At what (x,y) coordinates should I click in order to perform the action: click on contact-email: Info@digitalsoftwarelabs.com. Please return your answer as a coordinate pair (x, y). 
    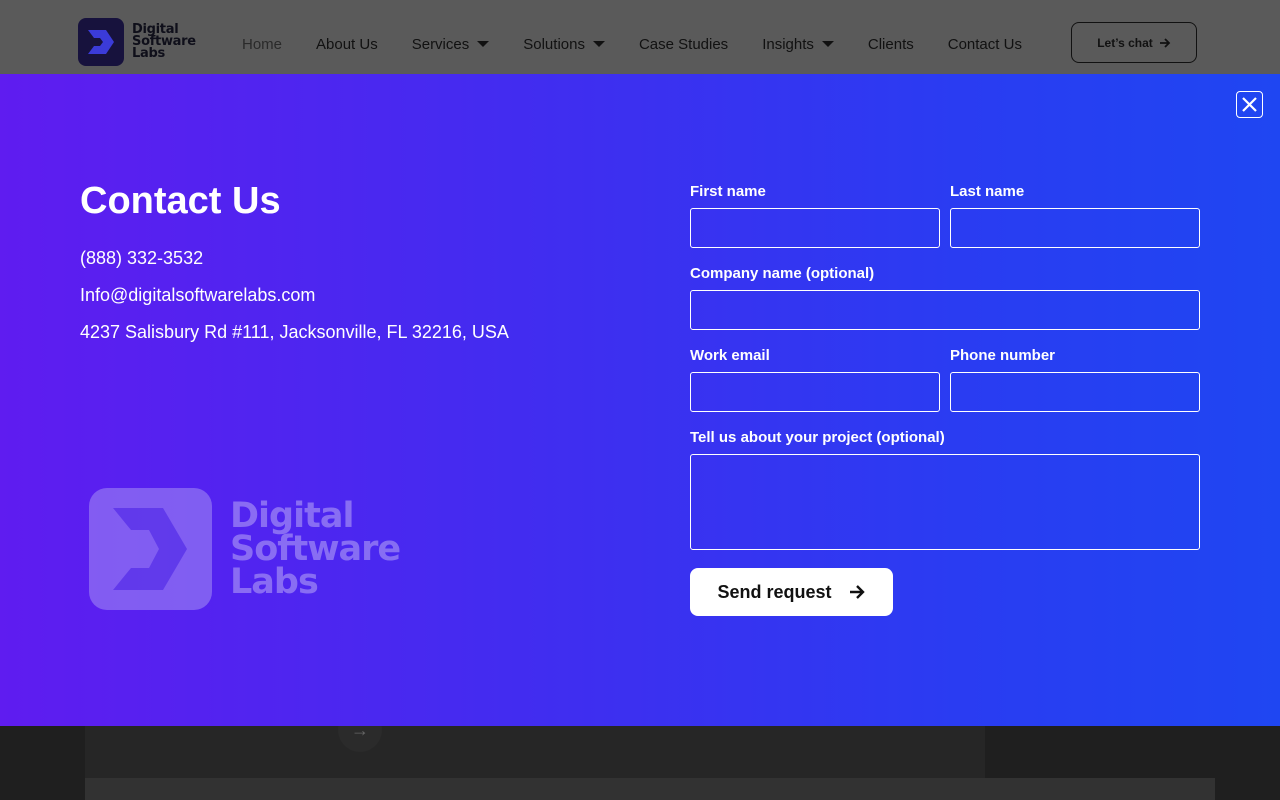
    Looking at the image, I should click on (197, 295).